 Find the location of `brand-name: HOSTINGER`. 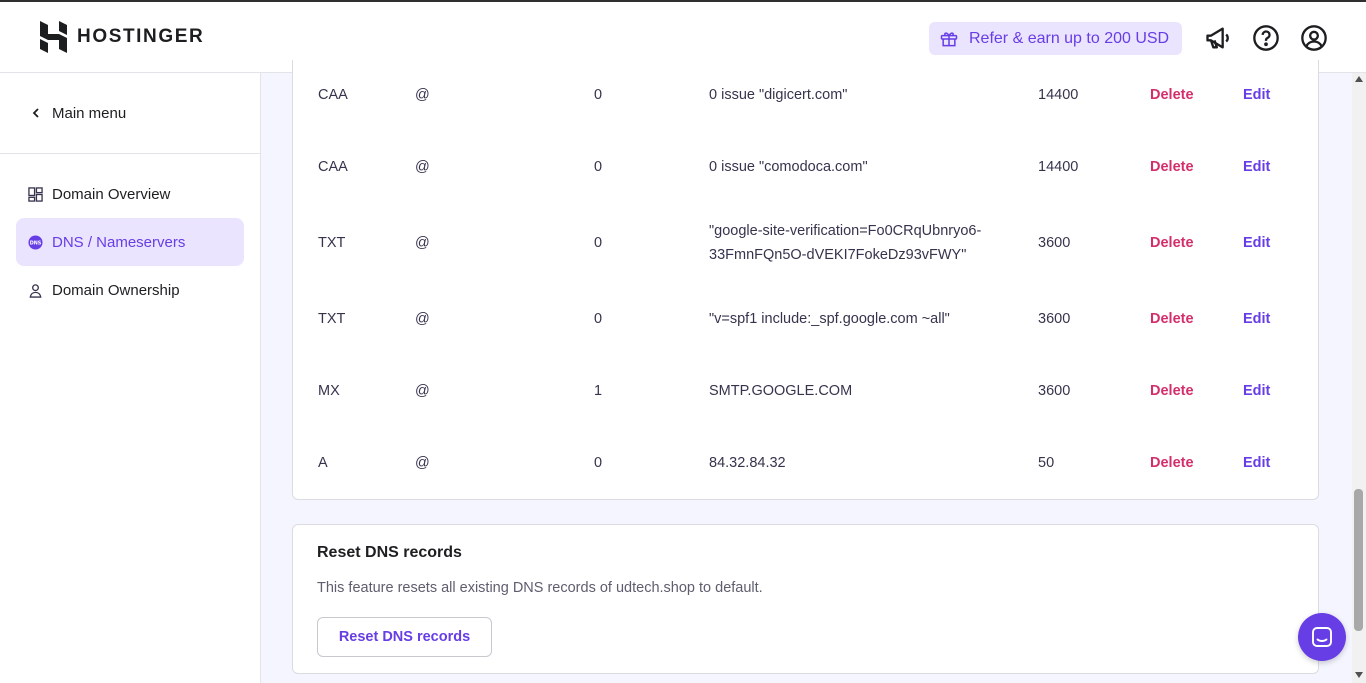

brand-name: HOSTINGER is located at coordinates (141, 36).